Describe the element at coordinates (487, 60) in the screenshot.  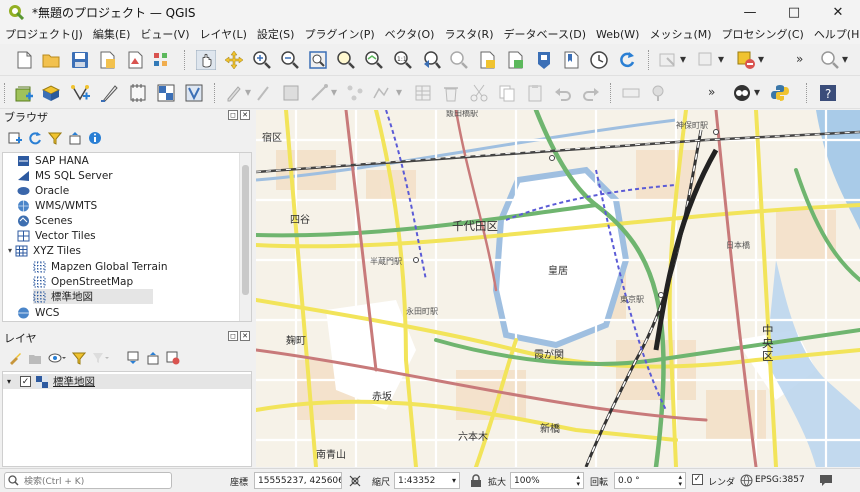
I see `new-map-view-icon` at that location.